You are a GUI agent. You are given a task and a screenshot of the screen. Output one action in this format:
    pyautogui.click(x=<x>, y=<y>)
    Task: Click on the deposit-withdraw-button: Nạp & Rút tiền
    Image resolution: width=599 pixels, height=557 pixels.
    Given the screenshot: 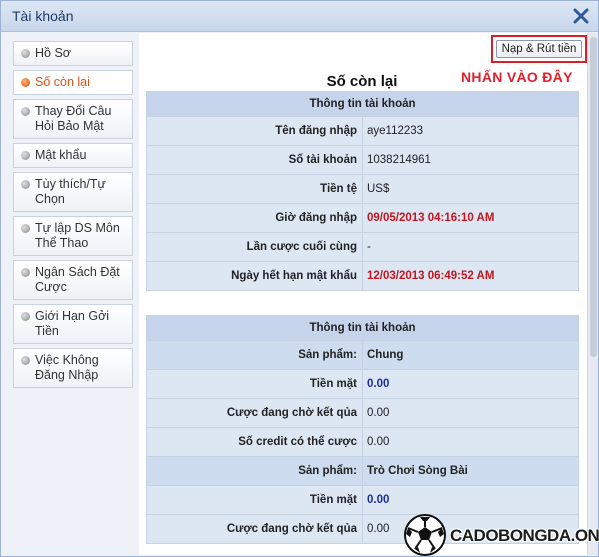 What is the action you would take?
    pyautogui.click(x=539, y=49)
    